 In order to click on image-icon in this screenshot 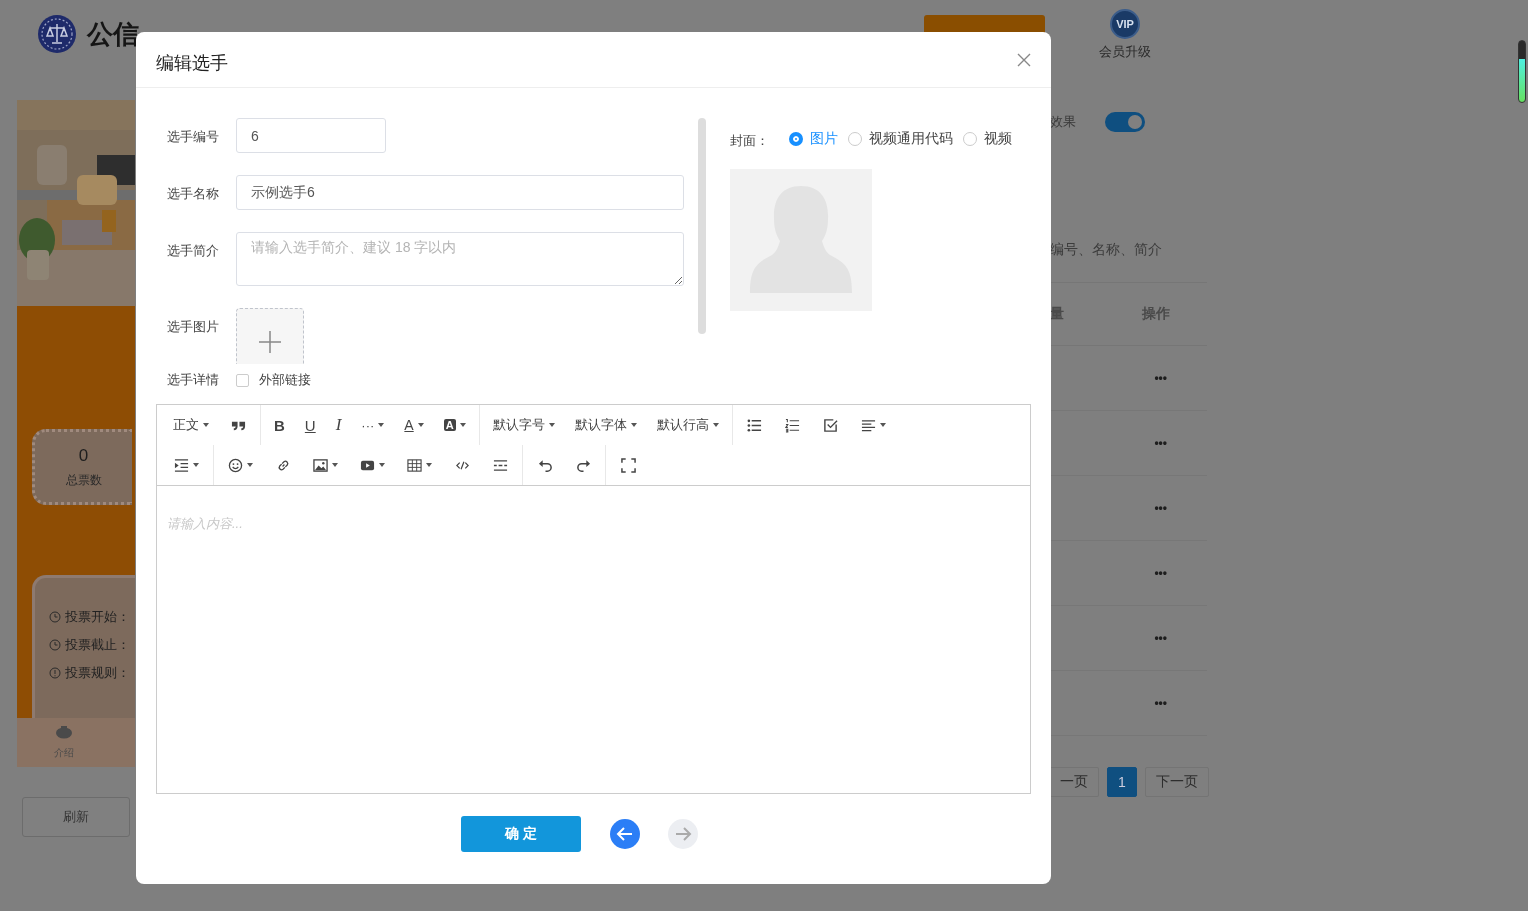, I will do `click(320, 465)`.